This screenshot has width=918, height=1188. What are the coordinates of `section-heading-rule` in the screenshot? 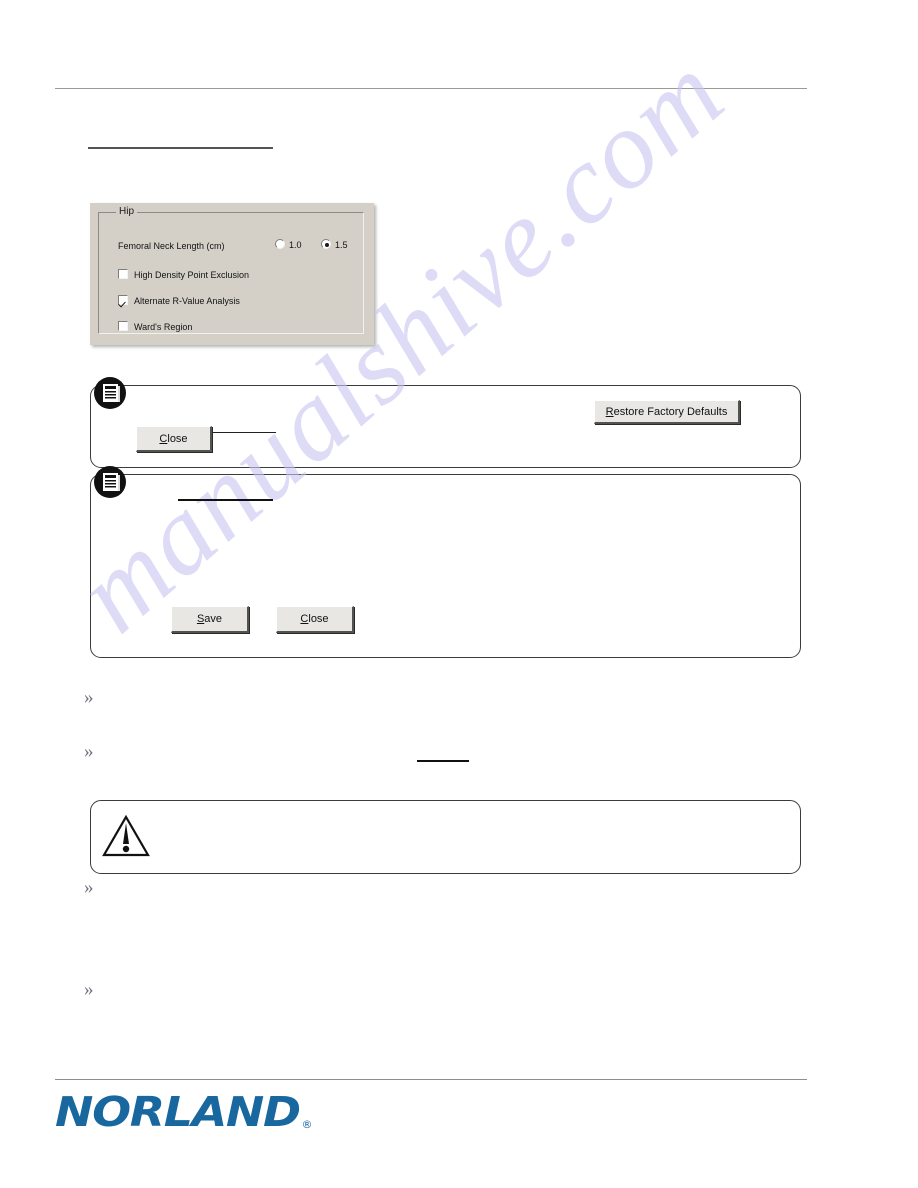 It's located at (180, 148).